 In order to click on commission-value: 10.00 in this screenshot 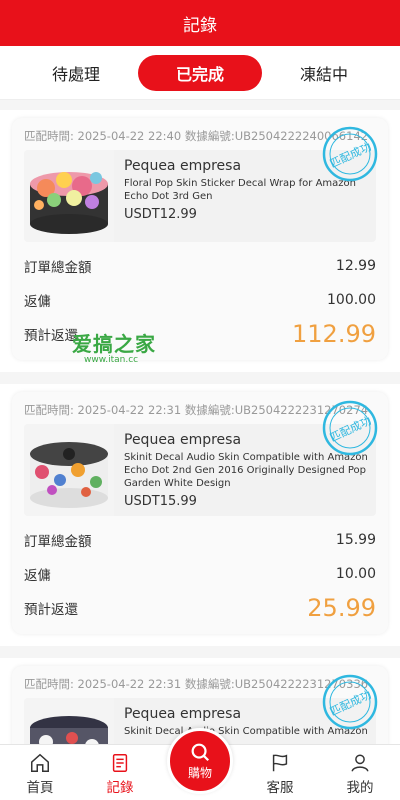, I will do `click(355, 574)`.